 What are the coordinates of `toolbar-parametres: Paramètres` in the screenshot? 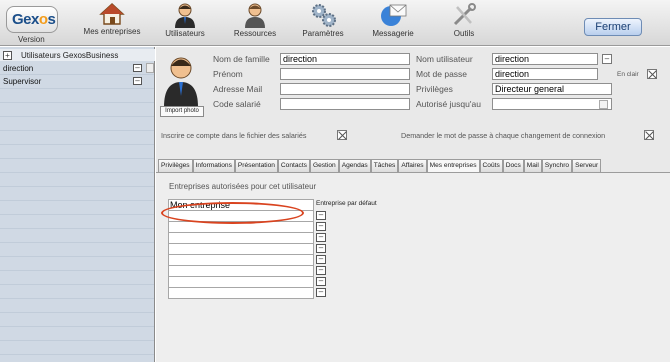 It's located at (323, 20).